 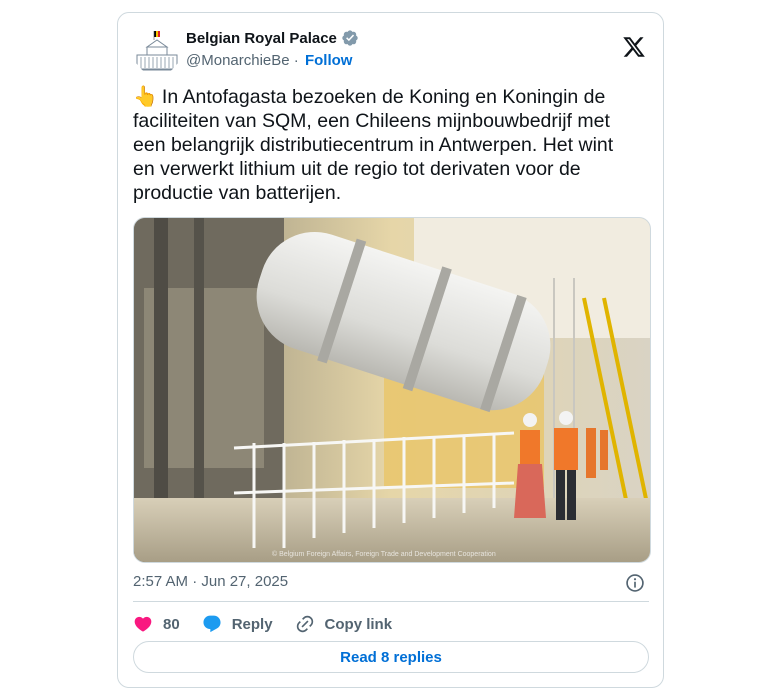 What do you see at coordinates (329, 60) in the screenshot?
I see `follow-button: Follow` at bounding box center [329, 60].